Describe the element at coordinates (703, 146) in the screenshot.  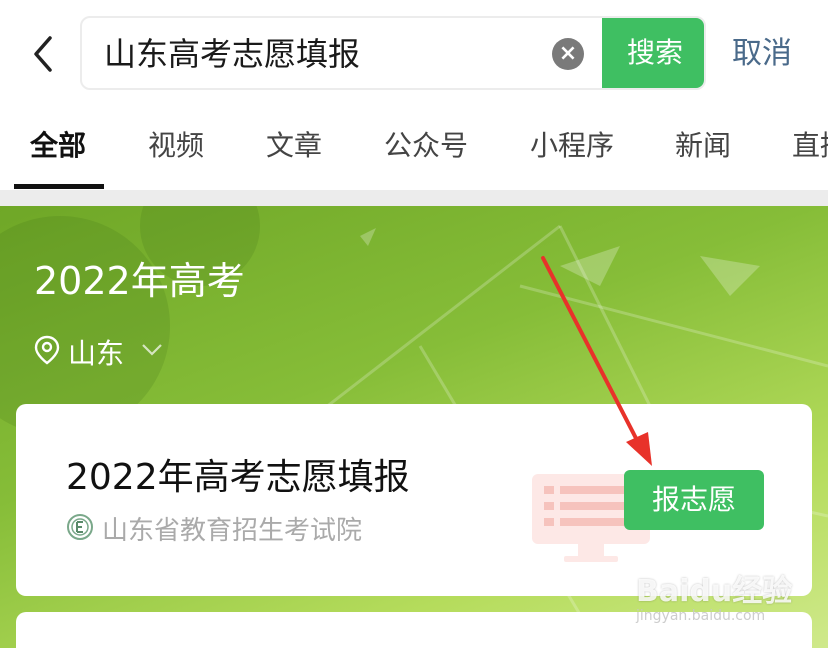
I see `tab-news: 新闻` at that location.